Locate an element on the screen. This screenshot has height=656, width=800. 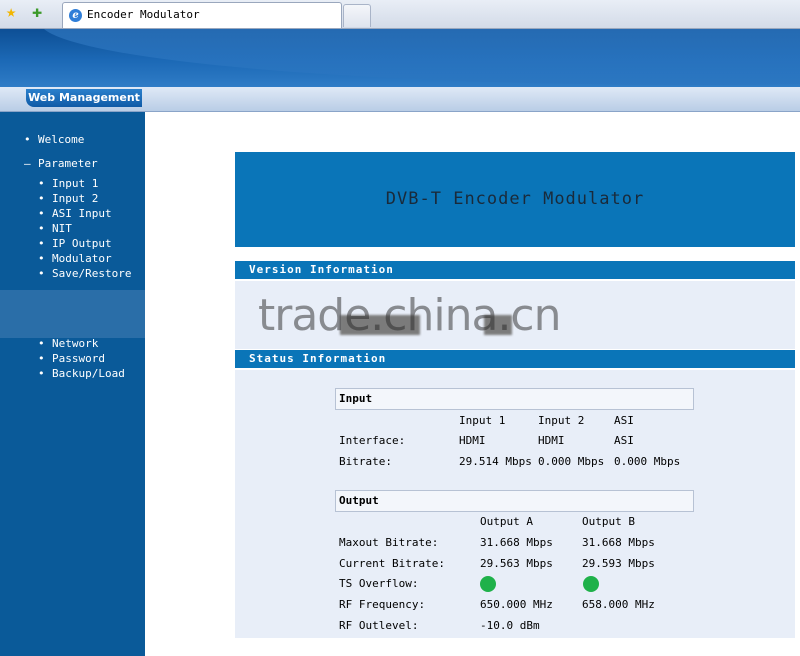
ts-overflow-indicator-b is located at coordinates (591, 584).